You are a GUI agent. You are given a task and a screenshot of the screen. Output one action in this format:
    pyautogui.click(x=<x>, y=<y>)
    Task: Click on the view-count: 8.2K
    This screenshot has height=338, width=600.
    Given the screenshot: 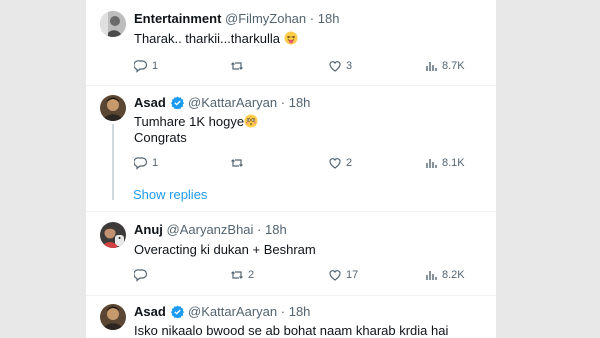 What is the action you would take?
    pyautogui.click(x=453, y=275)
    